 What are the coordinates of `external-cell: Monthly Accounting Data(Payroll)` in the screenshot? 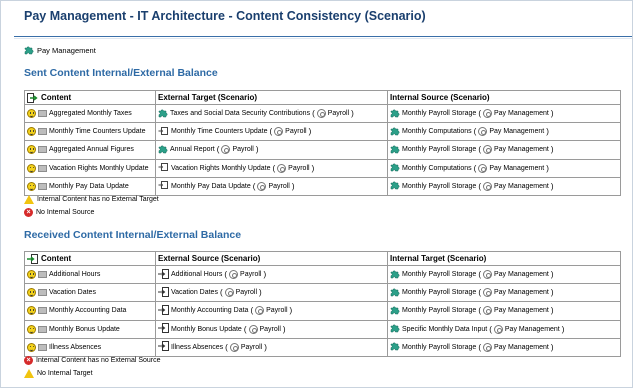 It's located at (271, 311).